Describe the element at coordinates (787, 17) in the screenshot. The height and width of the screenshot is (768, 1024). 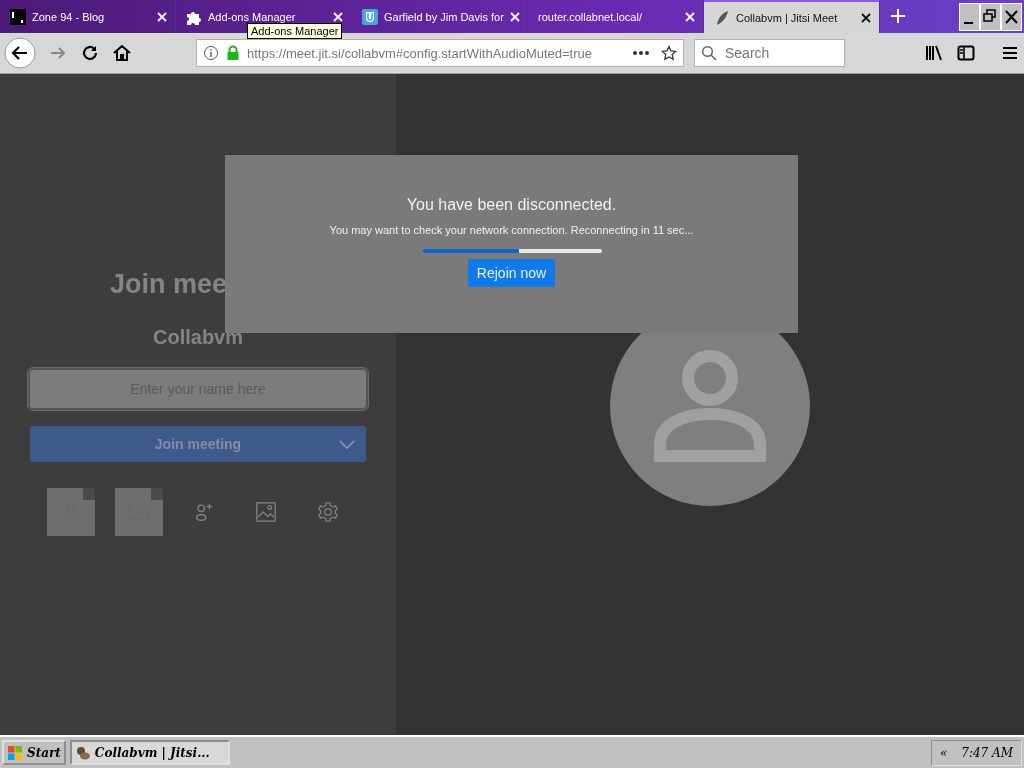
I see `tab-title: Collabvm | Jitsi Meet` at that location.